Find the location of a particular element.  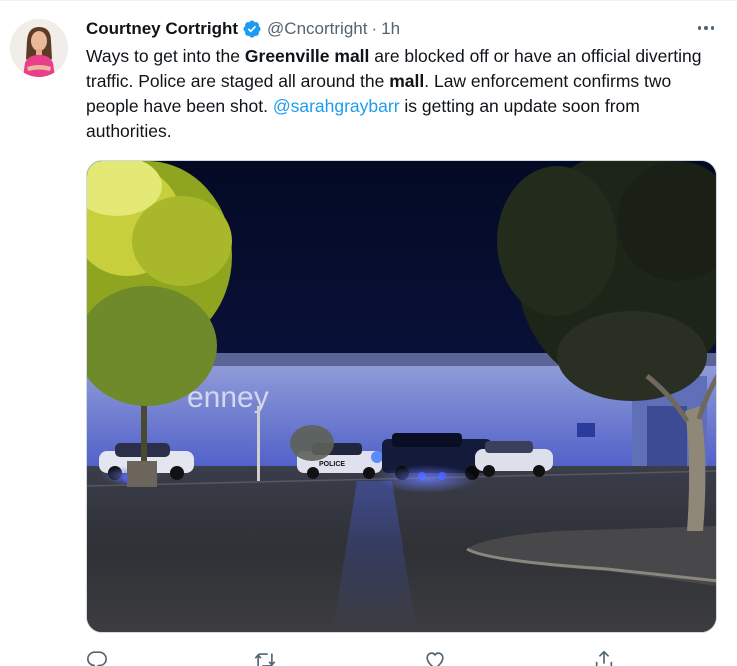

store-sign: enney is located at coordinates (228, 397).